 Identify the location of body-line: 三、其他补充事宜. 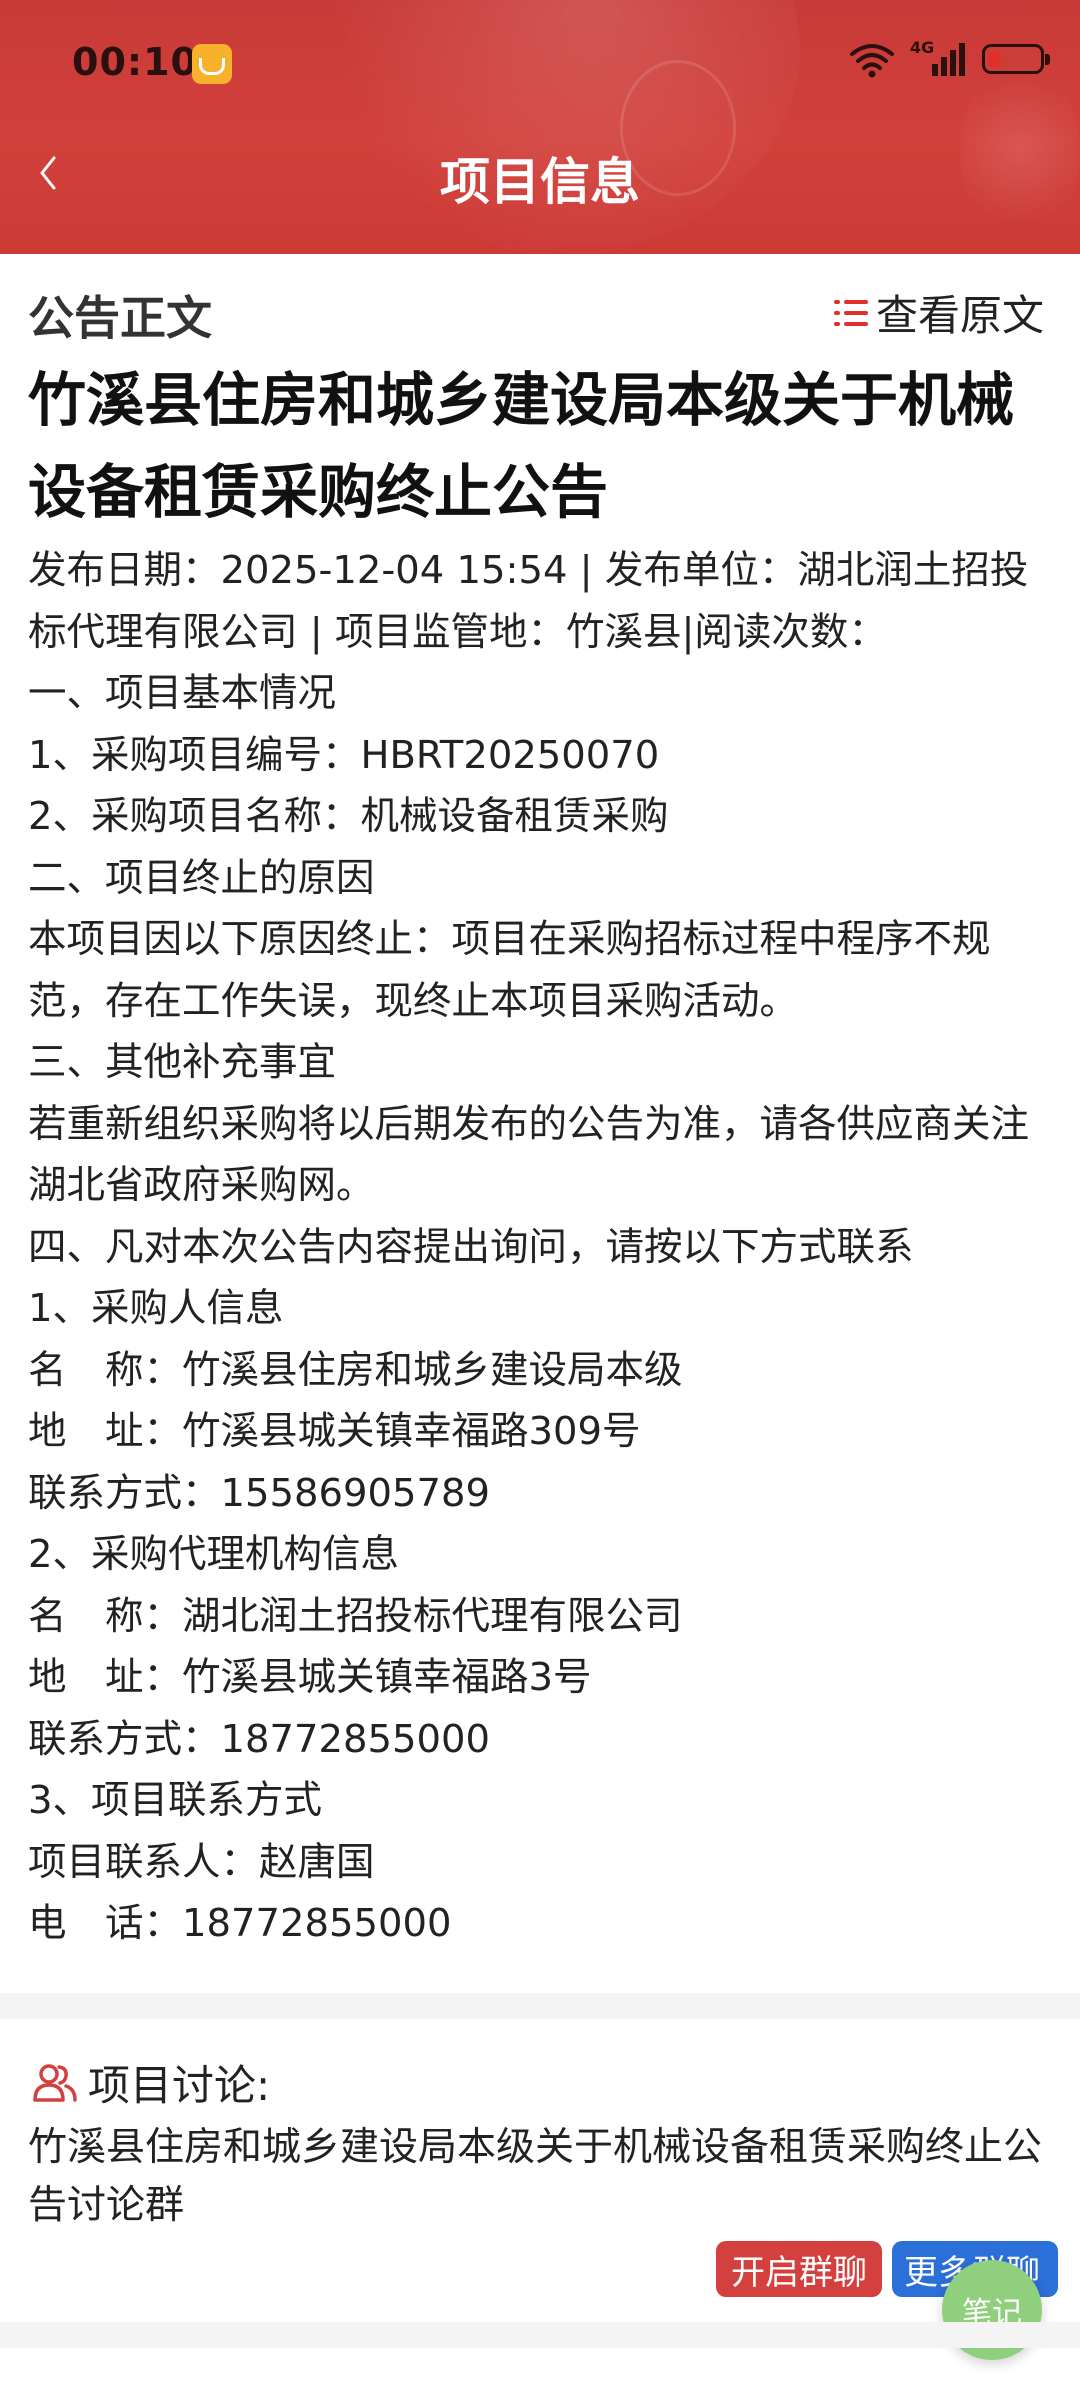
(182, 1062).